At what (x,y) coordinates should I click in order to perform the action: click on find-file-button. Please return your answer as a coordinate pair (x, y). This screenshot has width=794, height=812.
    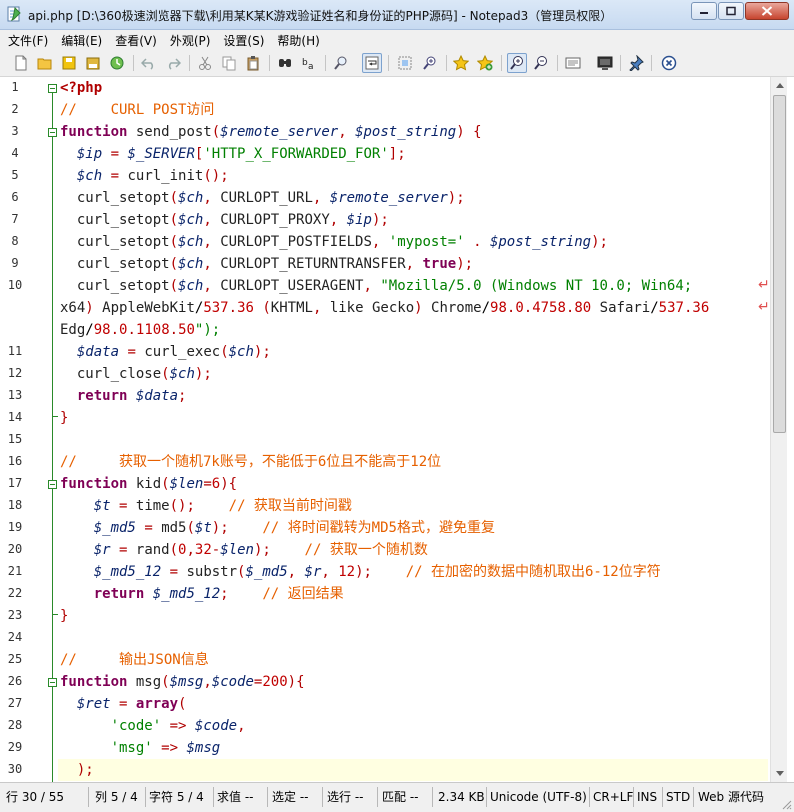
    Looking at the image, I should click on (341, 63).